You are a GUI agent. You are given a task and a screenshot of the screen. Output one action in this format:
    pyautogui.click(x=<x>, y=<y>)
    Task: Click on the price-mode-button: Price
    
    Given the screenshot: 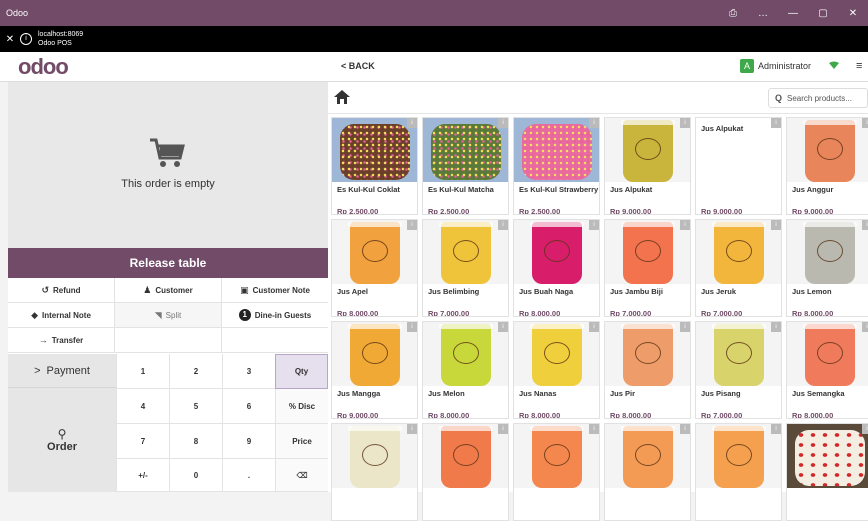 What is the action you would take?
    pyautogui.click(x=301, y=441)
    